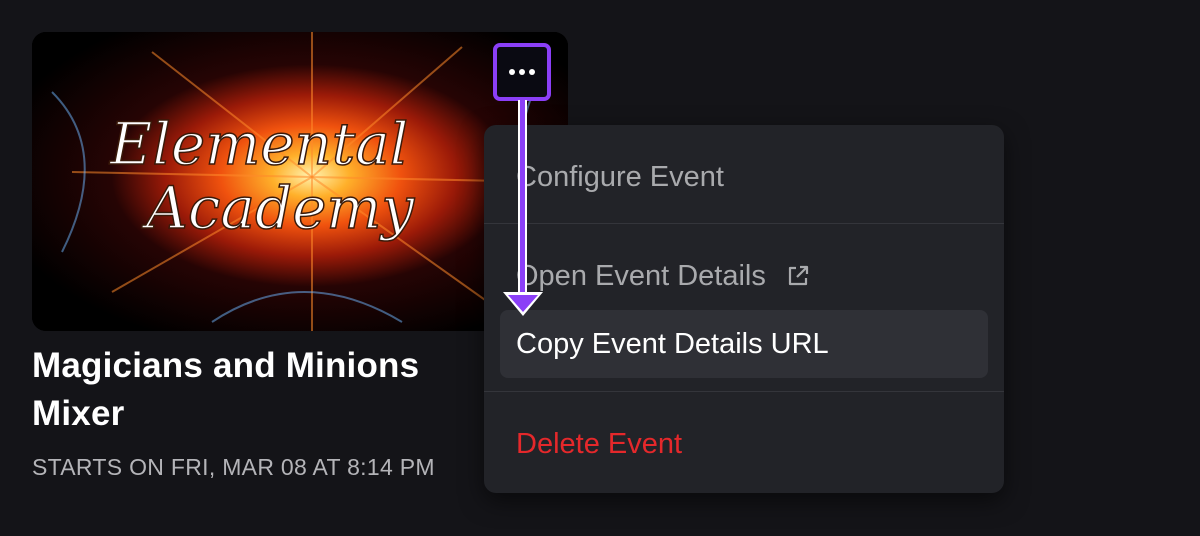  I want to click on event-start-time: STARTS ON FRI, MAR 08 AT 8:14 PM, so click(233, 467).